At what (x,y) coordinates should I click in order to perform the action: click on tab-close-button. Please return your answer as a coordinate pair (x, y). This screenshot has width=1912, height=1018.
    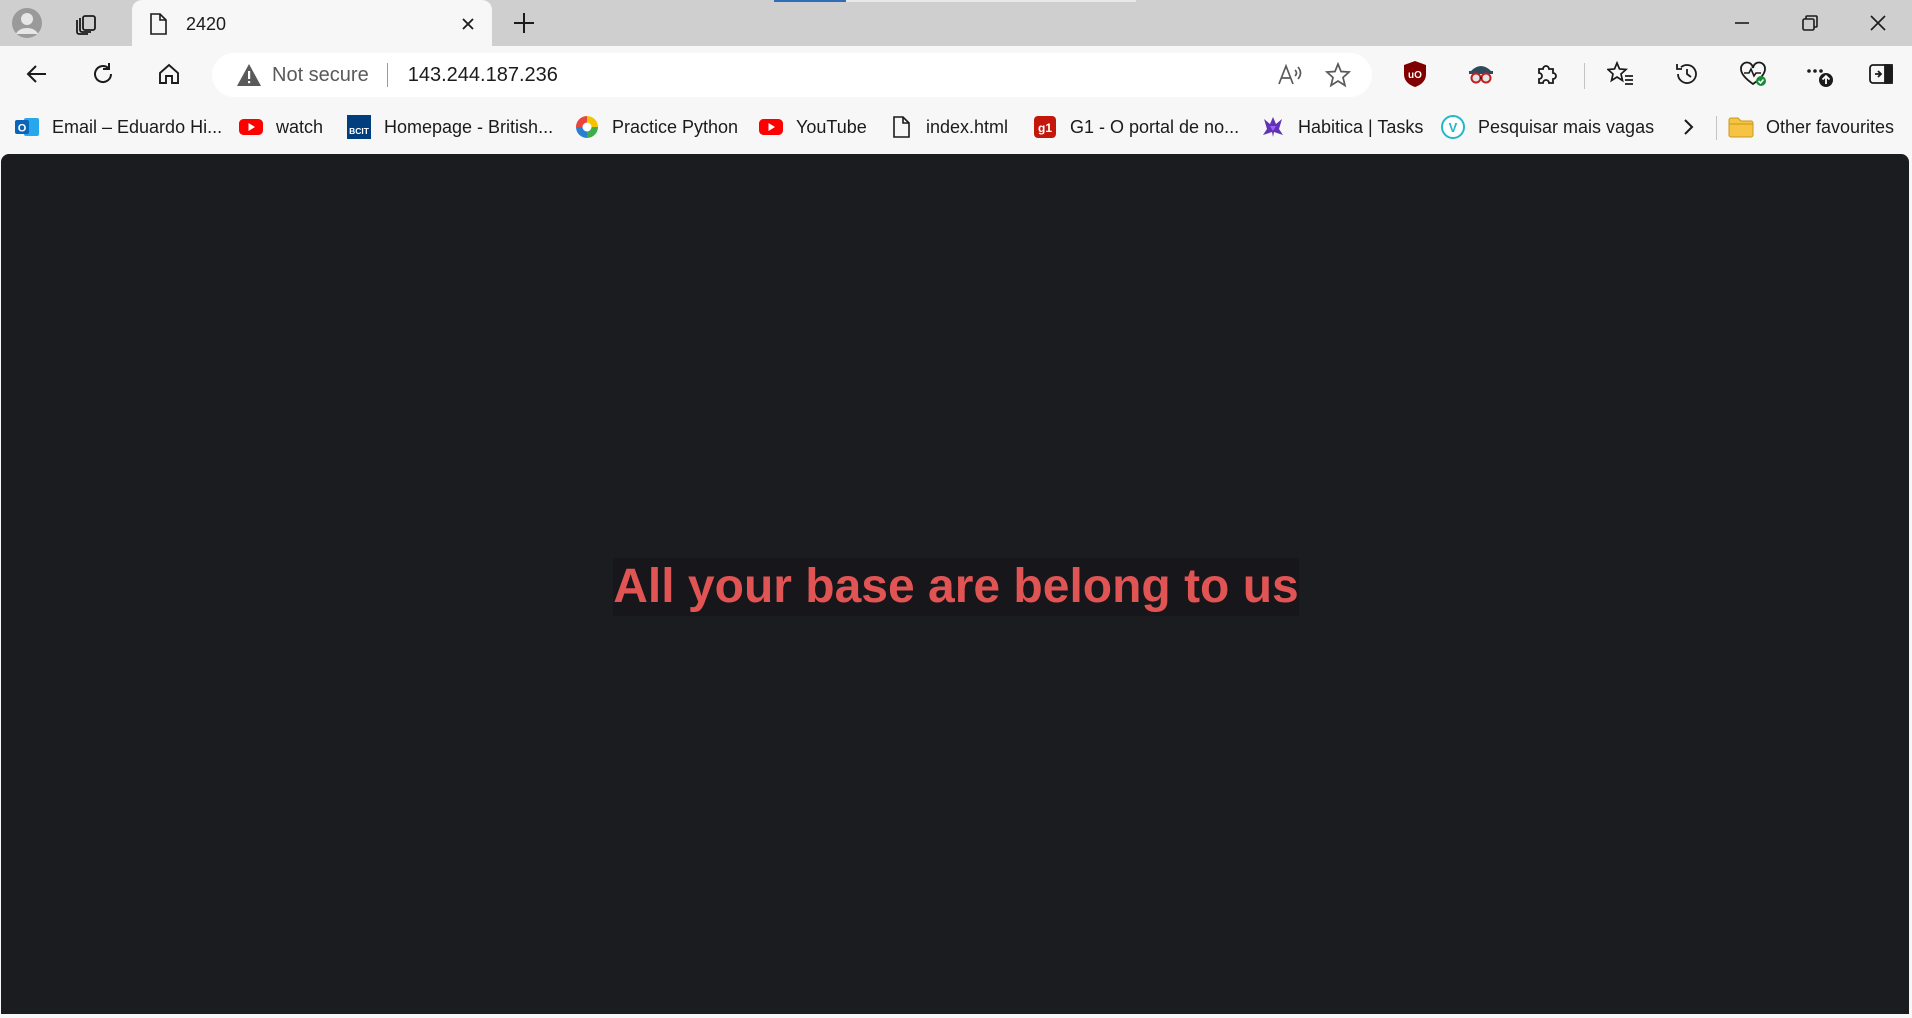
    Looking at the image, I should click on (468, 24).